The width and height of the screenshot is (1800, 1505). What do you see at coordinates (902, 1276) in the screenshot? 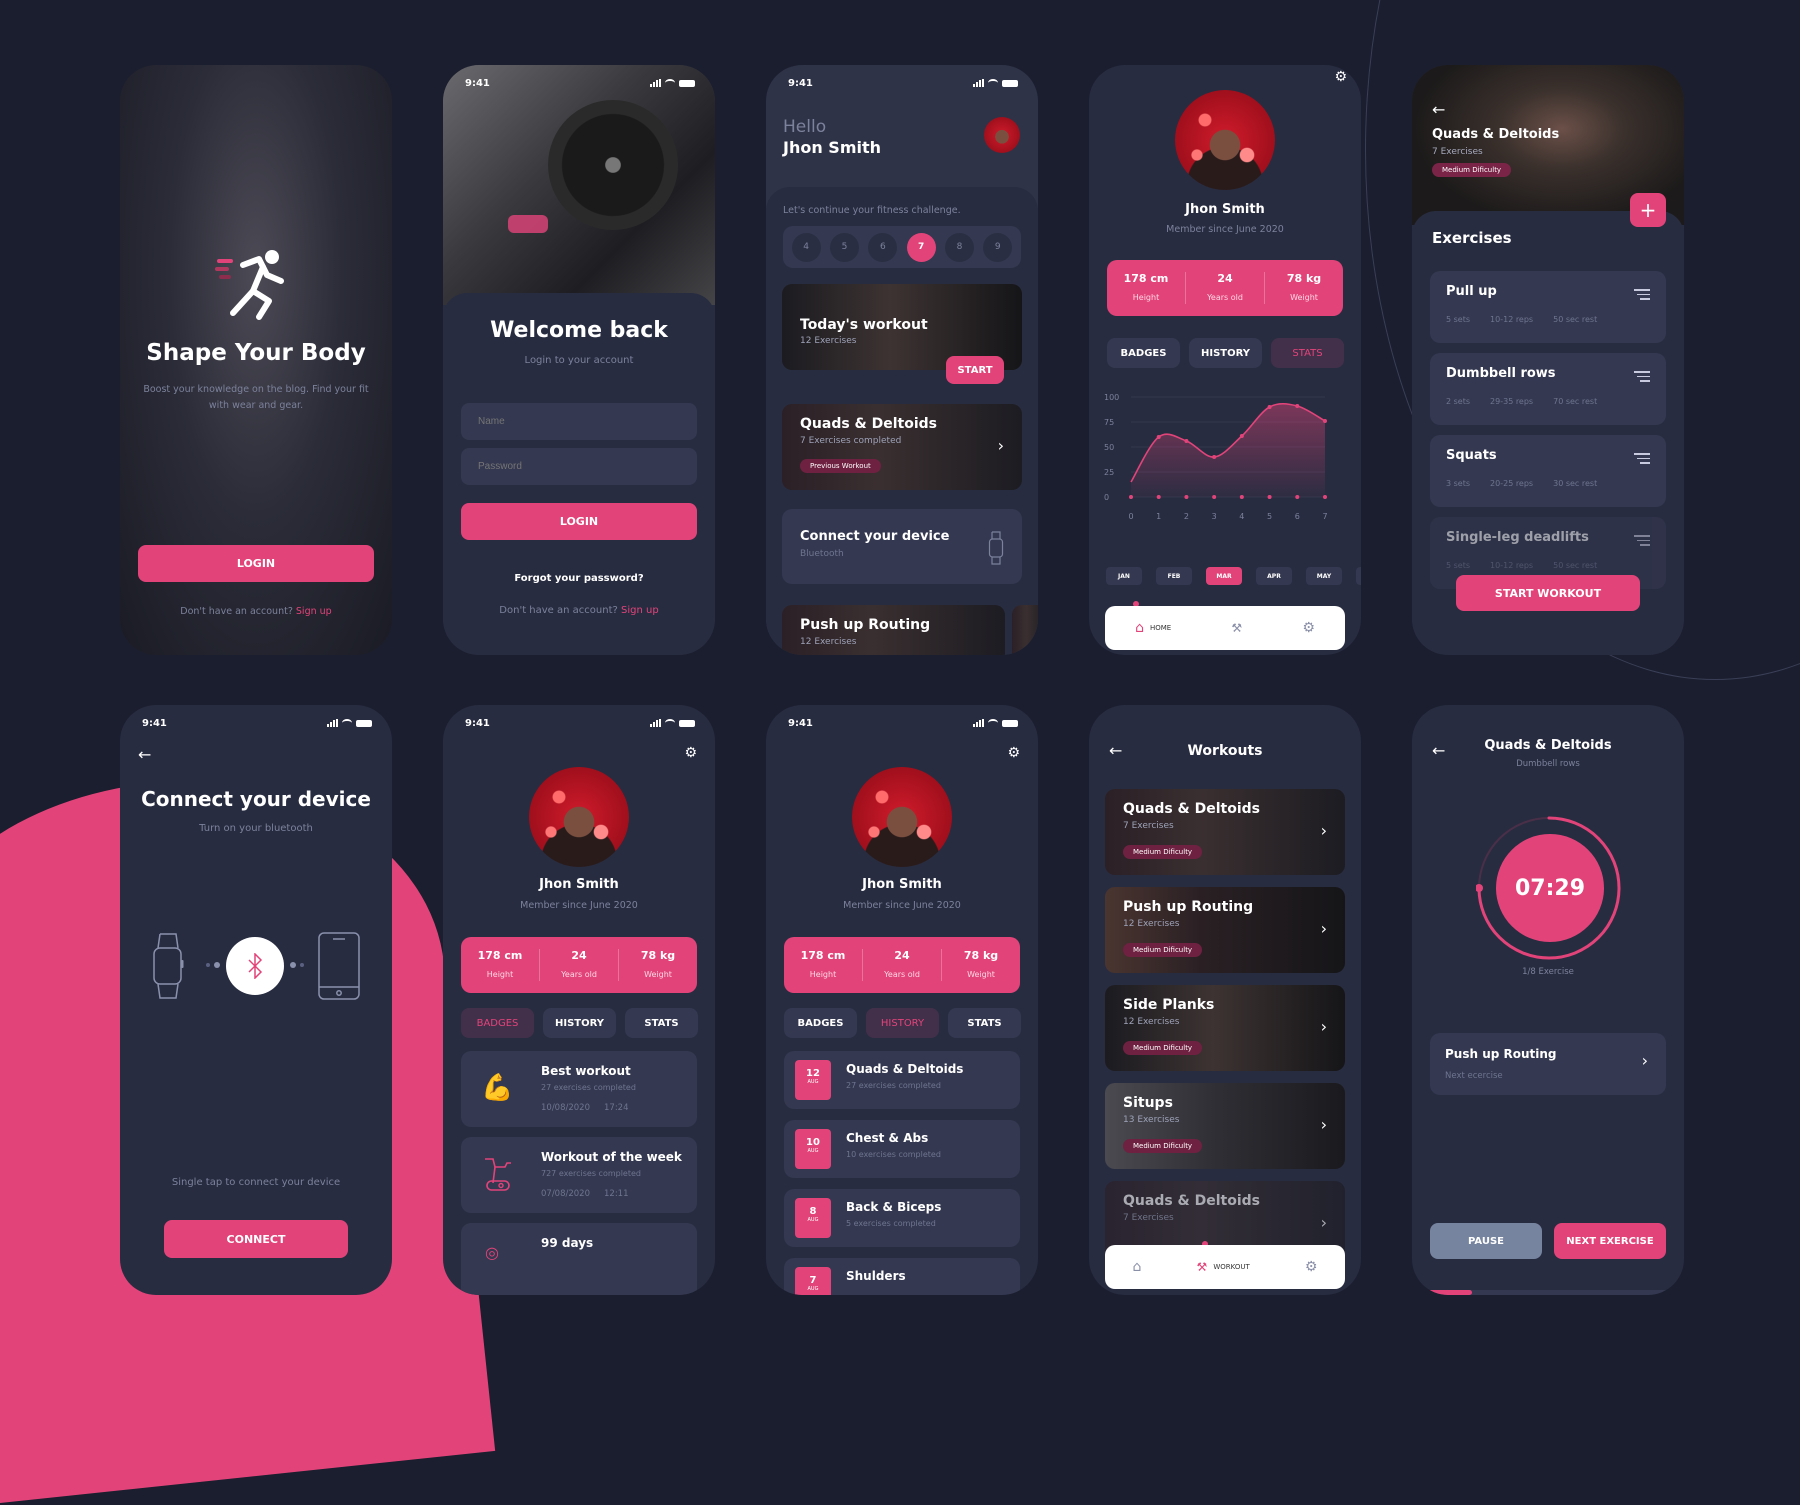
I see `history-item: 7 AUG Shulders` at bounding box center [902, 1276].